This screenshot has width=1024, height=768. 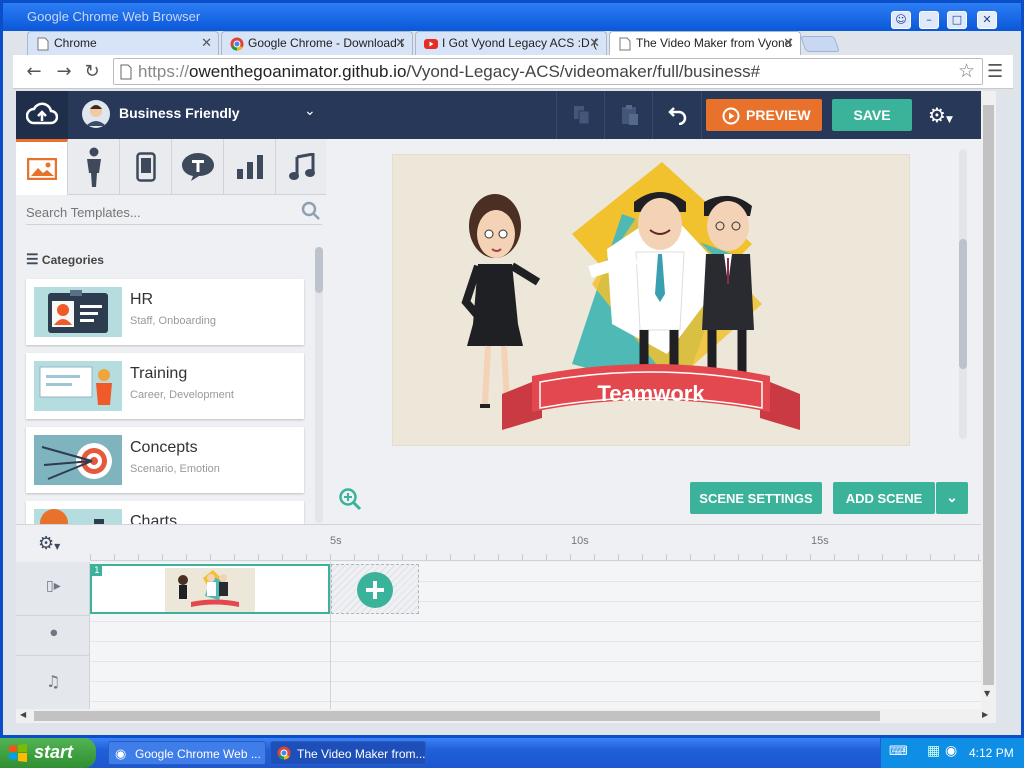 I want to click on tab-label: Google Chrome - Download t, so click(x=326, y=43).